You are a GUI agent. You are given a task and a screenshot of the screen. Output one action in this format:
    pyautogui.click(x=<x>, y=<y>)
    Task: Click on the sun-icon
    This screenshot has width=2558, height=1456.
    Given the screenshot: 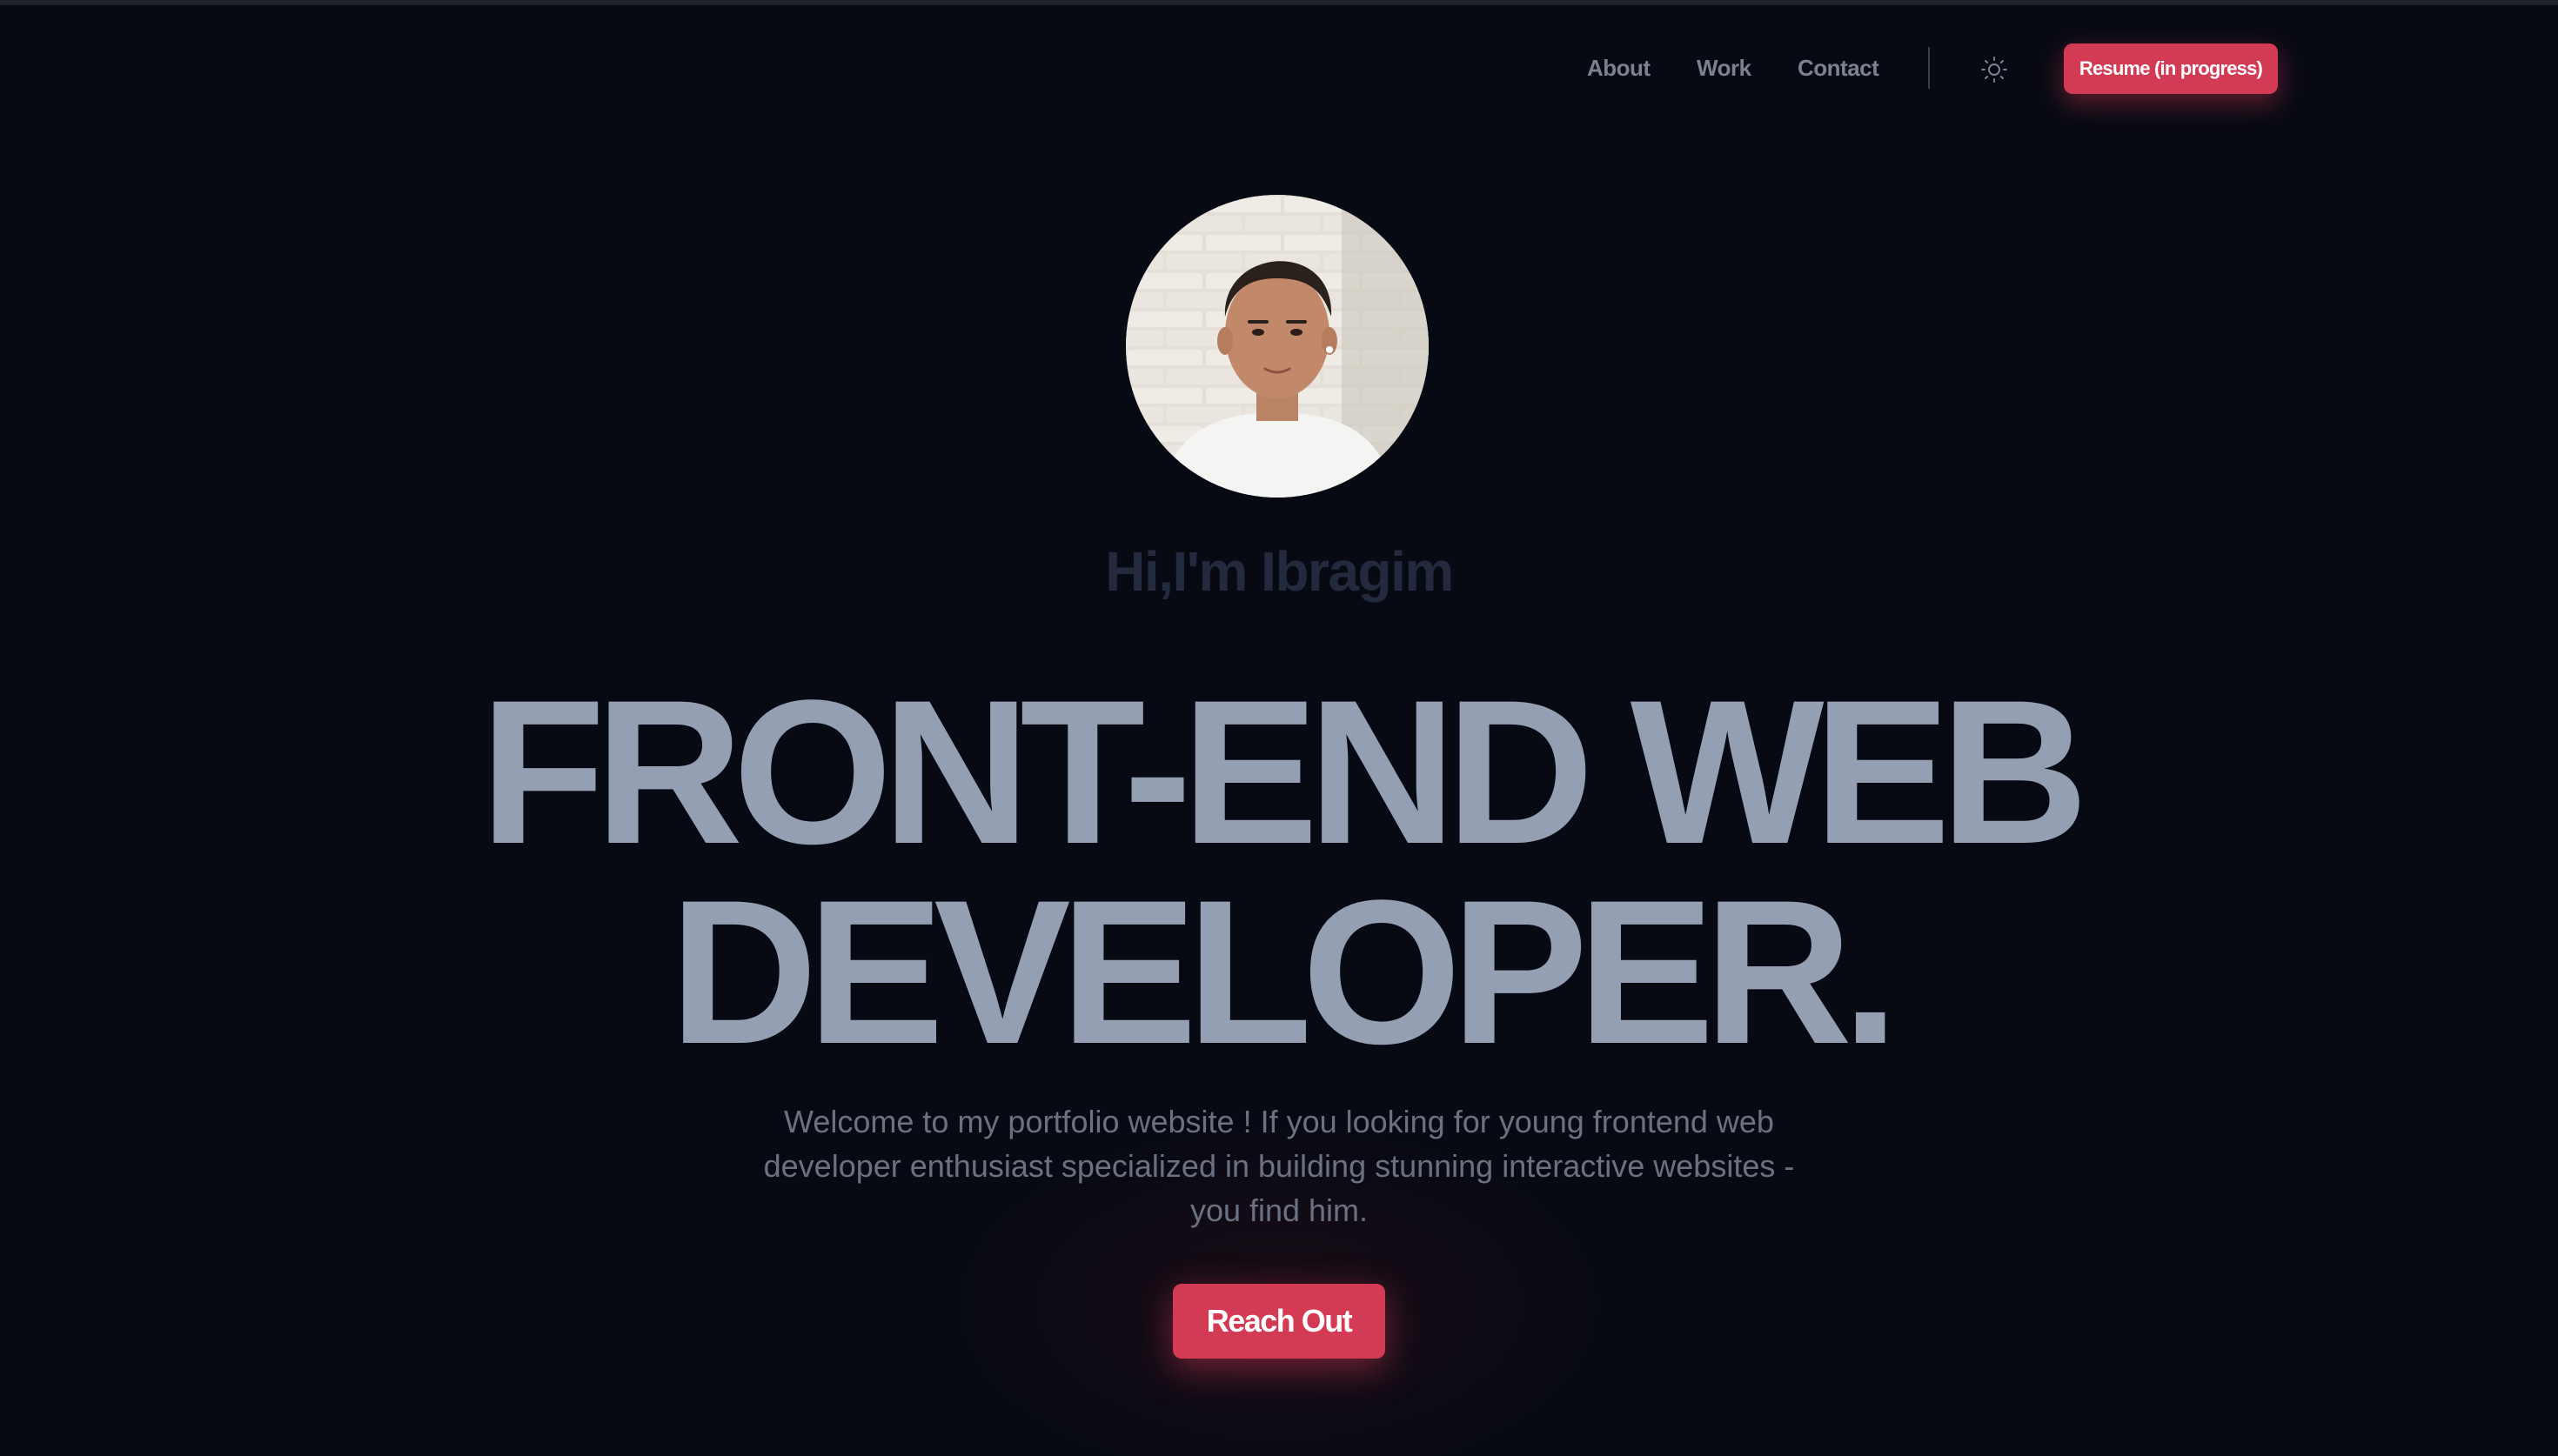 What is the action you would take?
    pyautogui.click(x=1994, y=70)
    